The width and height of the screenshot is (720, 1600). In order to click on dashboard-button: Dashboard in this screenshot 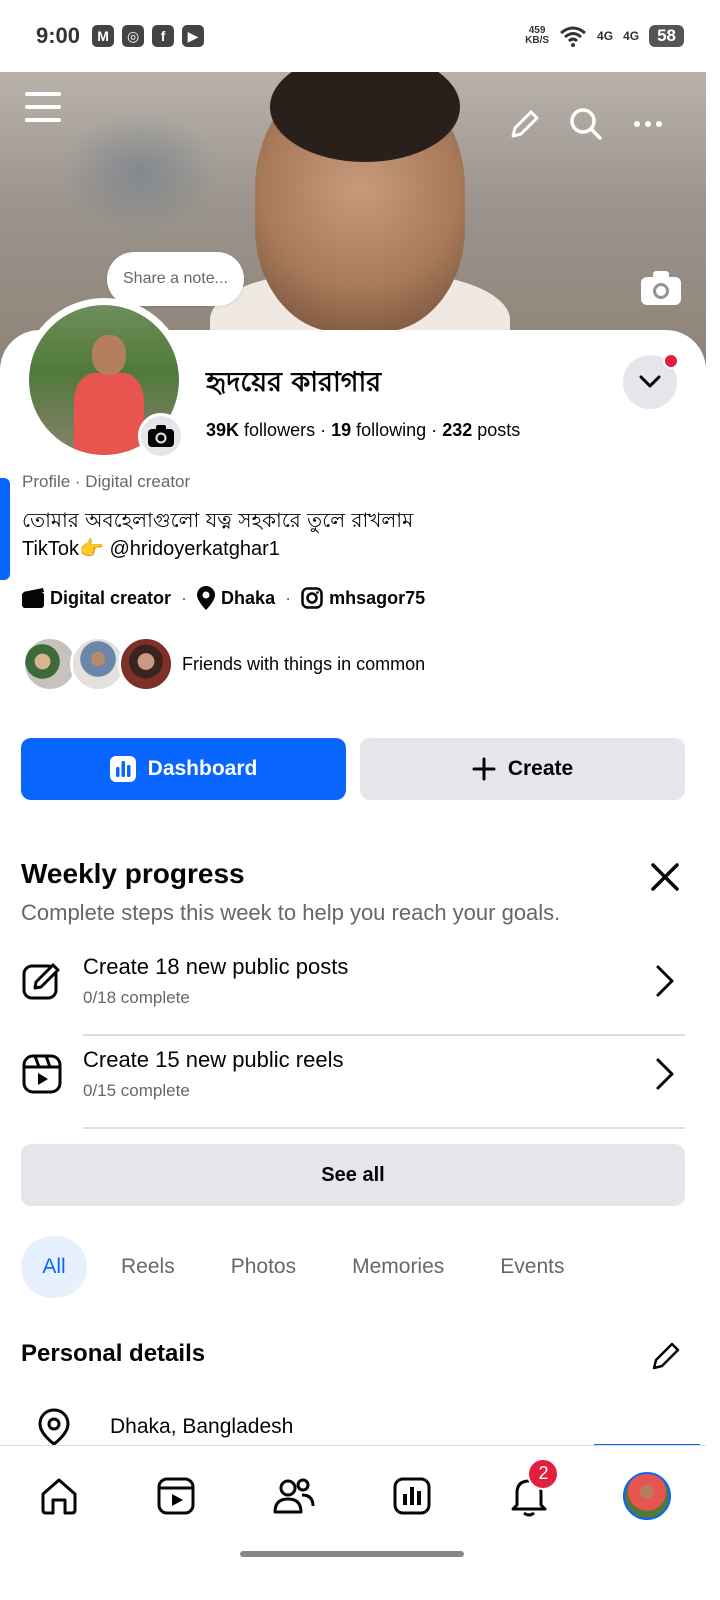, I will do `click(183, 769)`.